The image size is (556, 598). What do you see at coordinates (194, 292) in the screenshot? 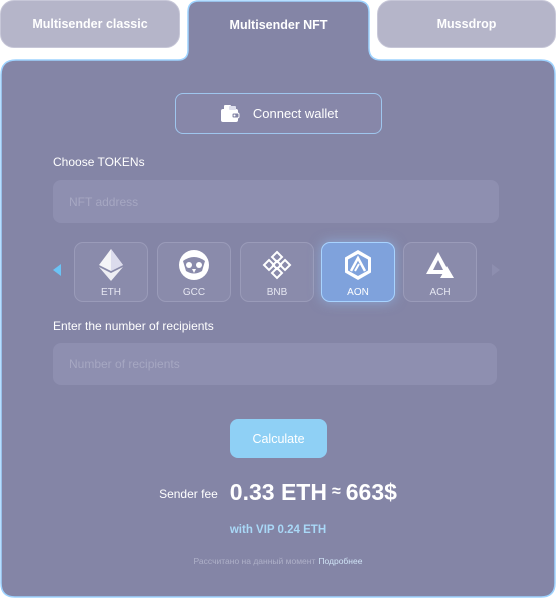
I see `token-label: GCC` at bounding box center [194, 292].